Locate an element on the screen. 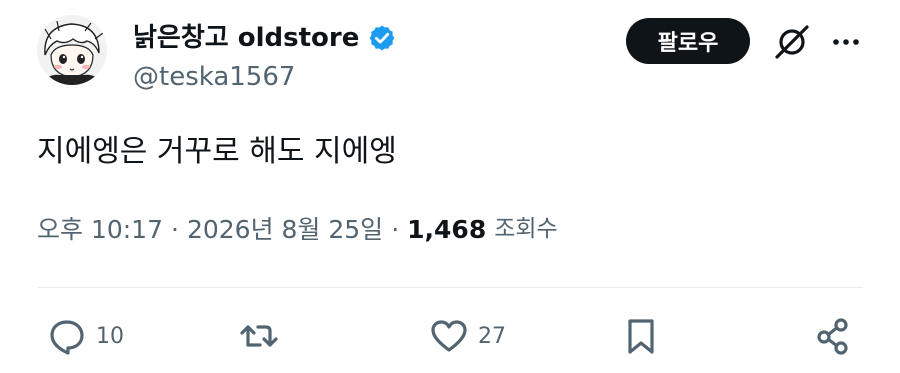 The image size is (900, 373). bookmark-button is located at coordinates (641, 336).